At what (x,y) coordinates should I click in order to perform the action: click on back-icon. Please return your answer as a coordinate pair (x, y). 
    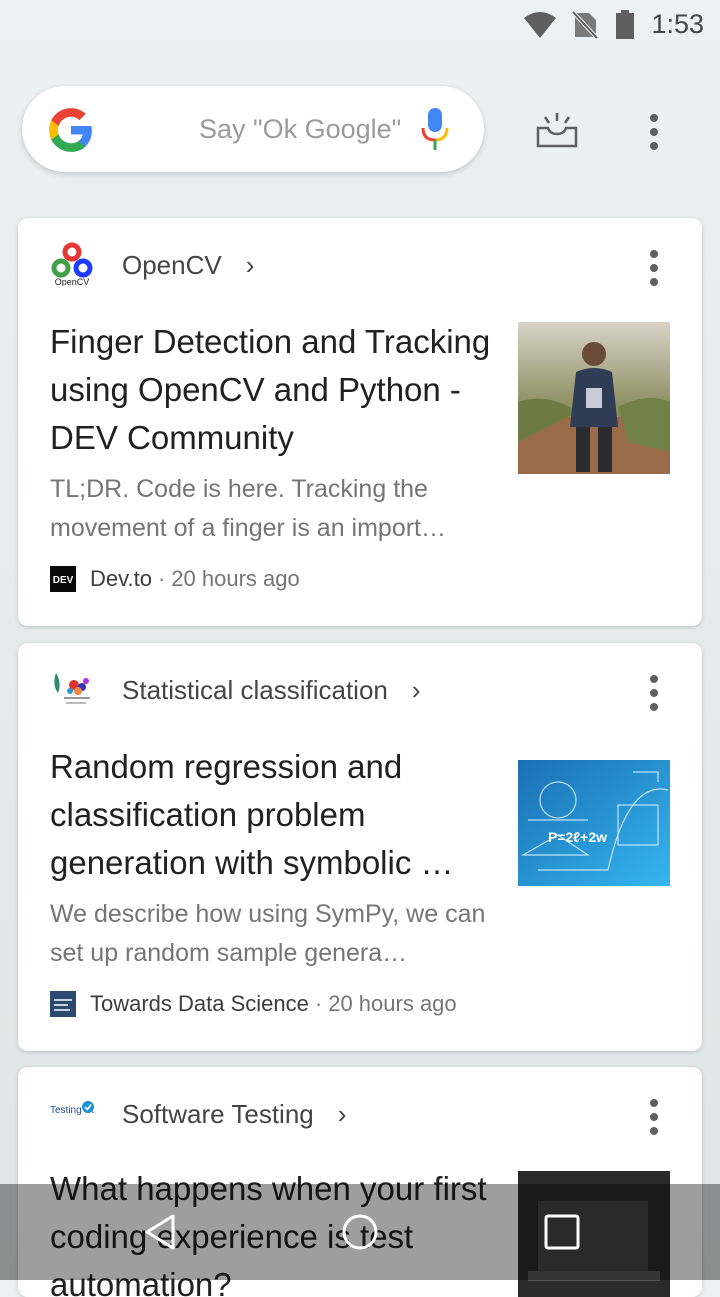
    Looking at the image, I should click on (160, 1232).